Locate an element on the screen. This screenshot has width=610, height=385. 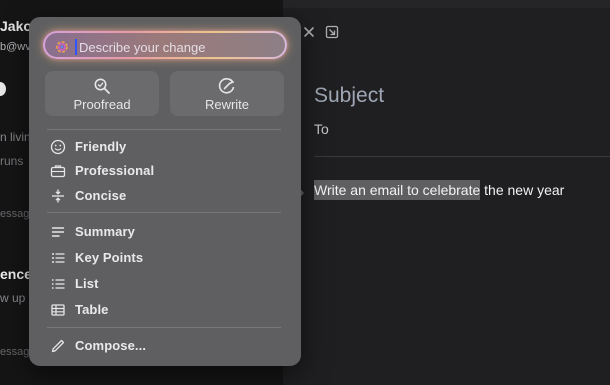
menu-item-label: Friendly is located at coordinates (101, 146).